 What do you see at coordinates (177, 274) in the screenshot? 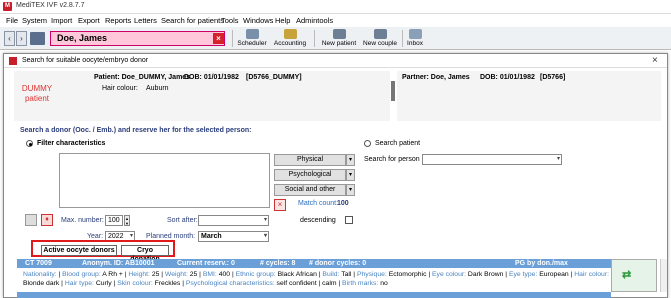
I see `attribute-label: Weight:` at bounding box center [177, 274].